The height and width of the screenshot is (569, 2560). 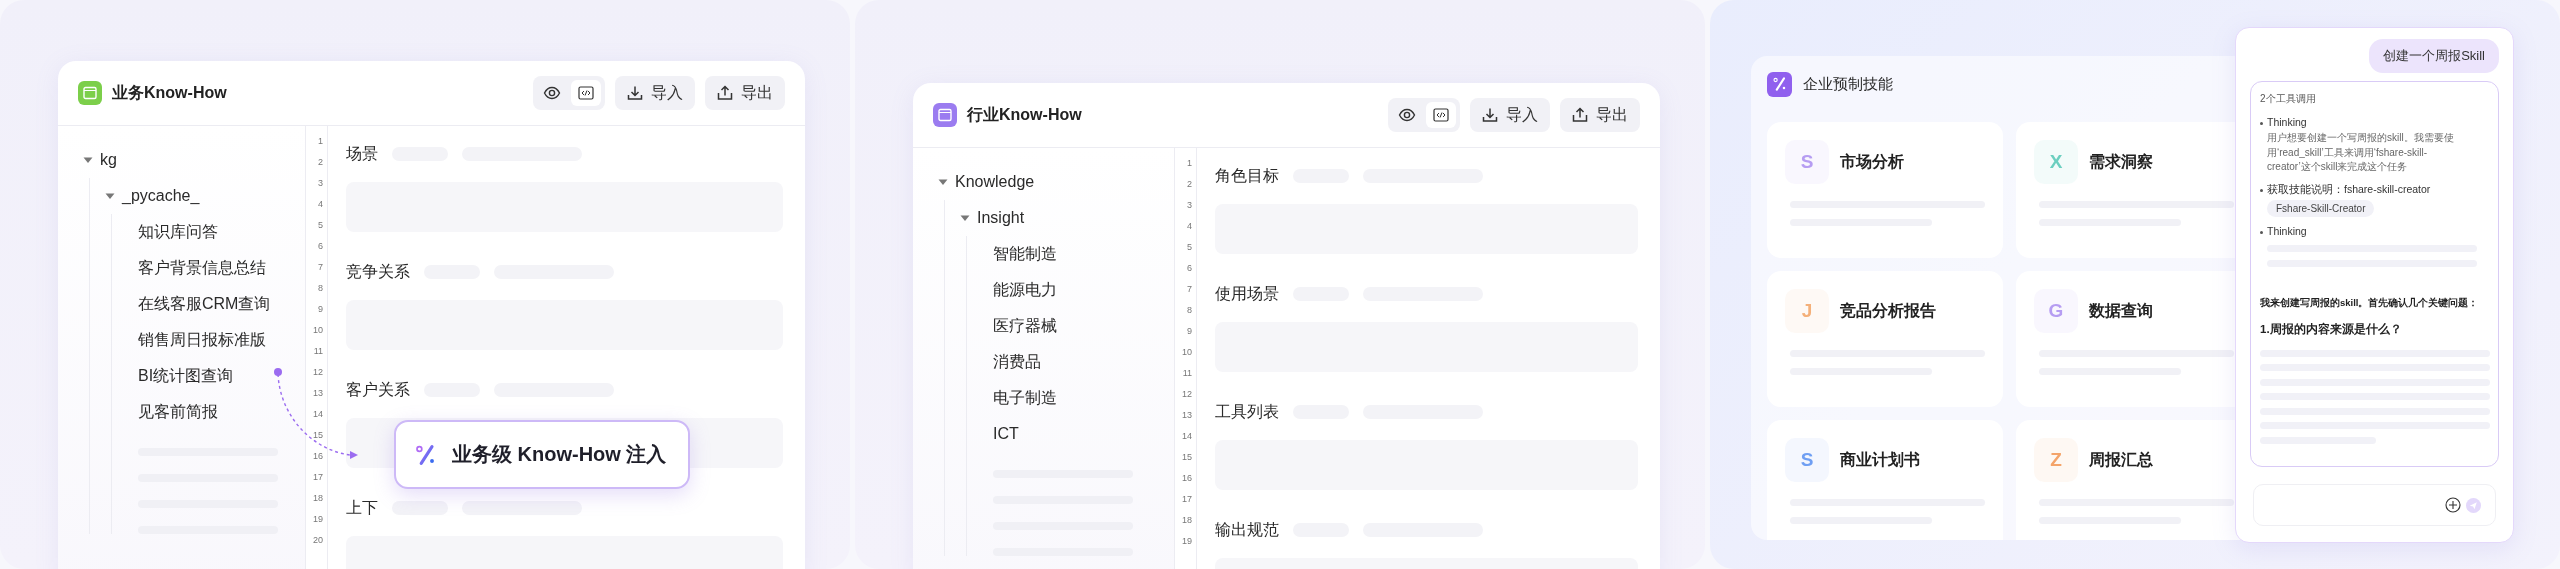 I want to click on folder-label: Insight, so click(x=1001, y=218).